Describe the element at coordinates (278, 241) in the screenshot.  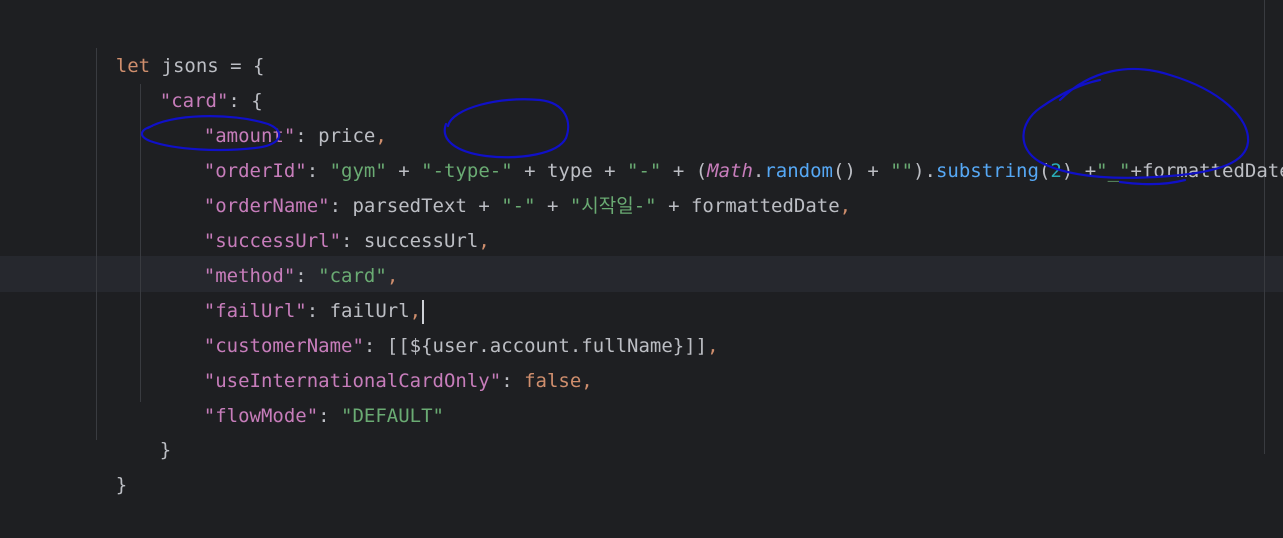
I see `code-line: "method": "card",` at that location.